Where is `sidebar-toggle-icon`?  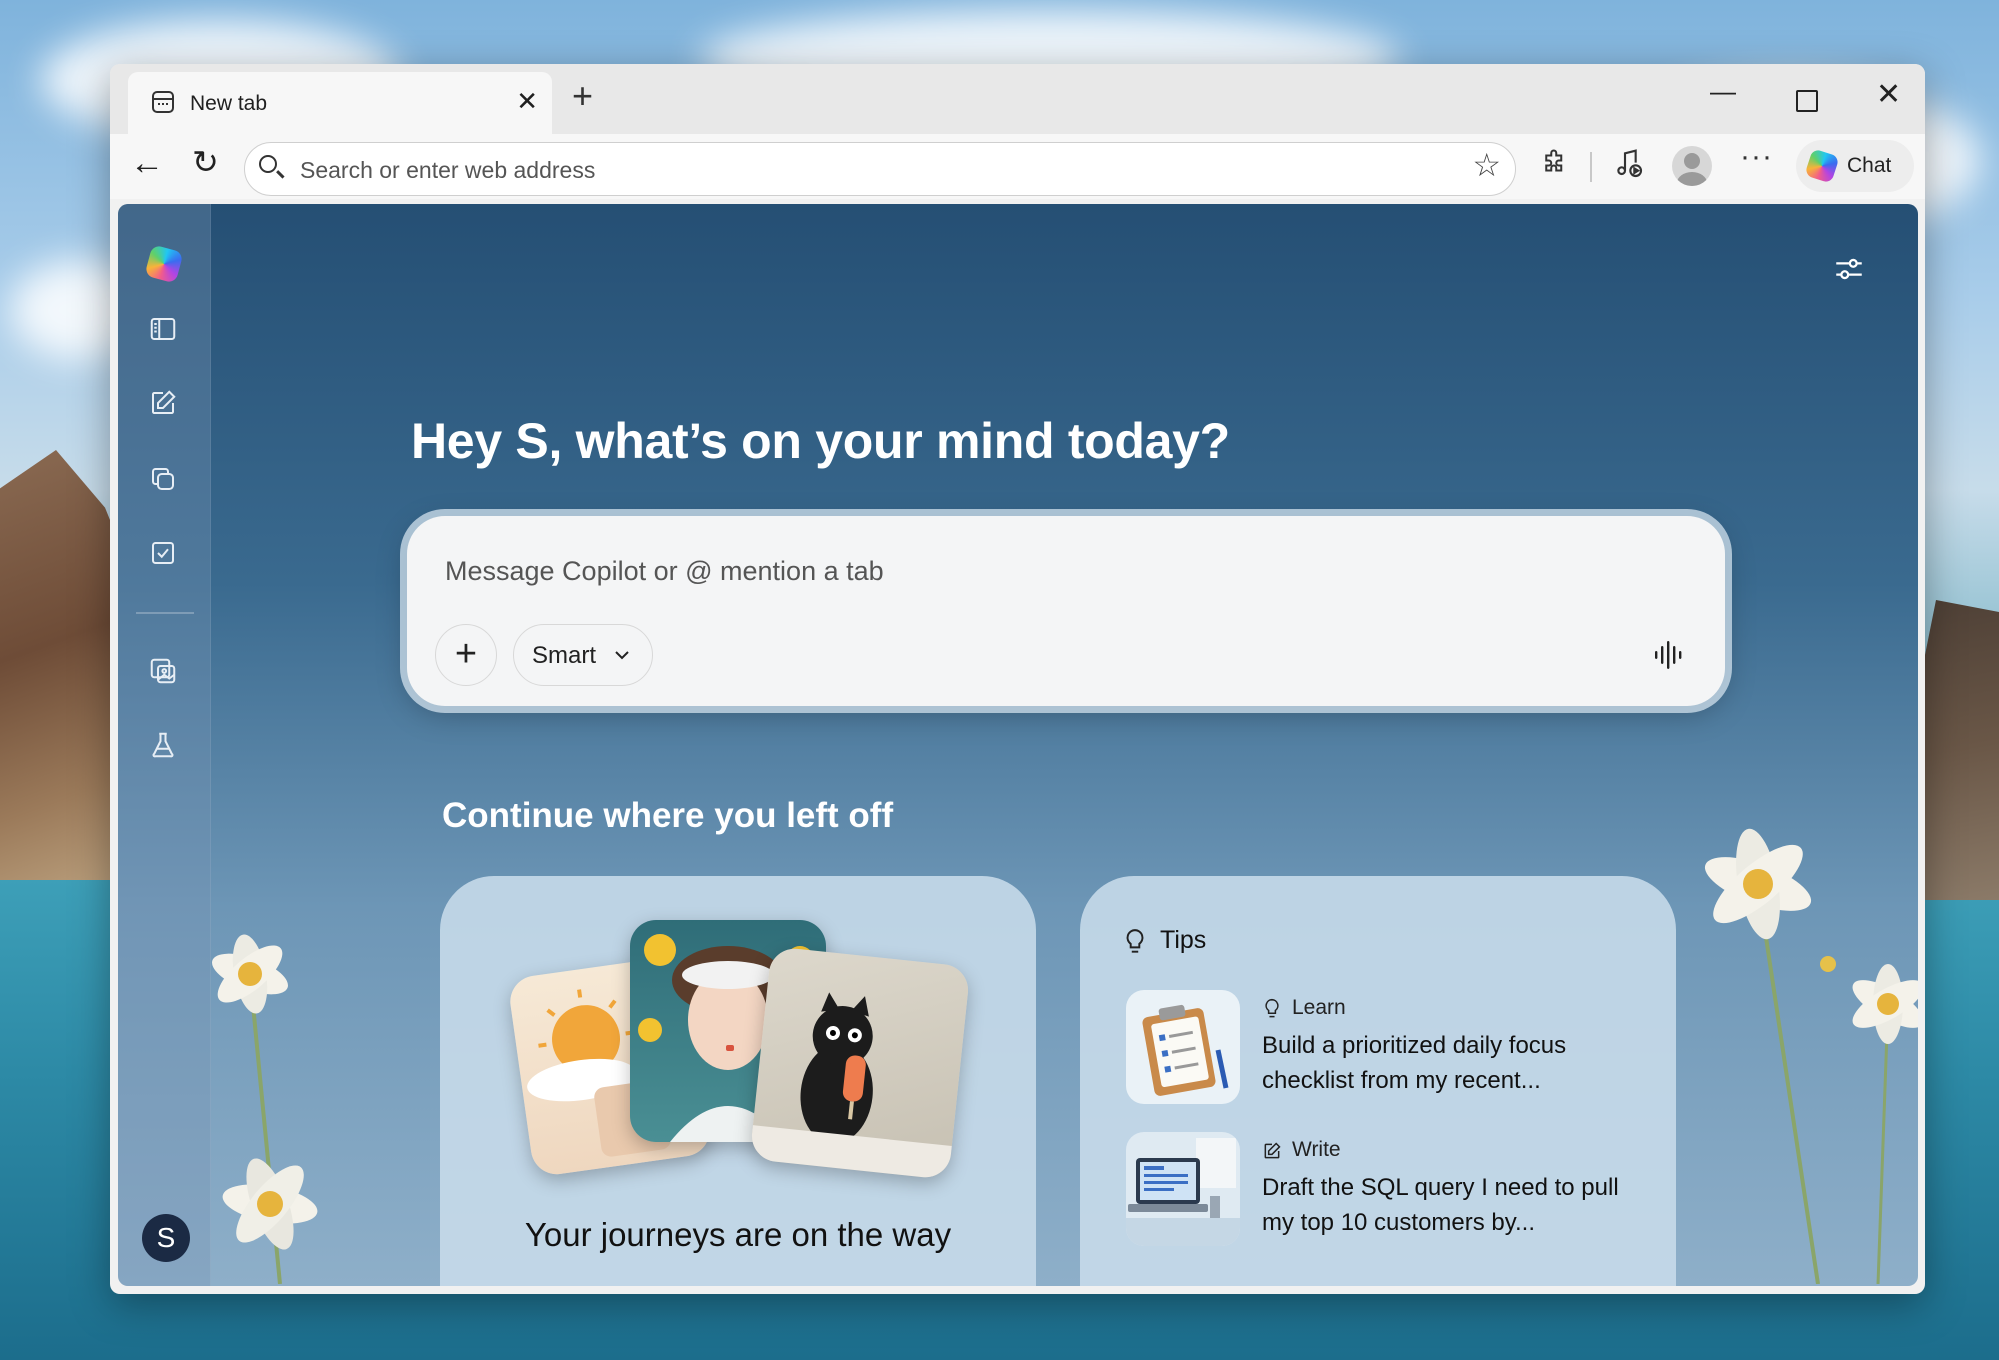
sidebar-toggle-icon is located at coordinates (163, 329).